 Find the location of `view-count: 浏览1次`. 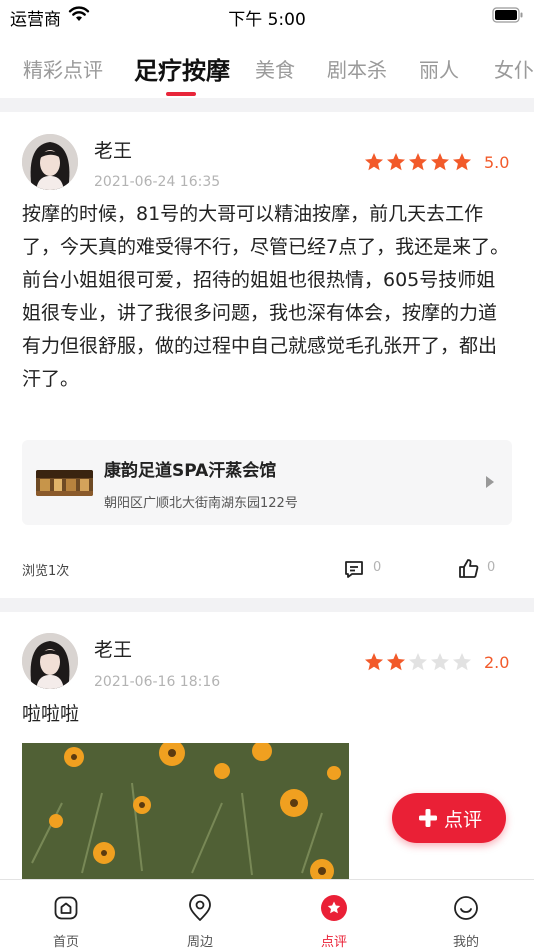

view-count: 浏览1次 is located at coordinates (46, 571).